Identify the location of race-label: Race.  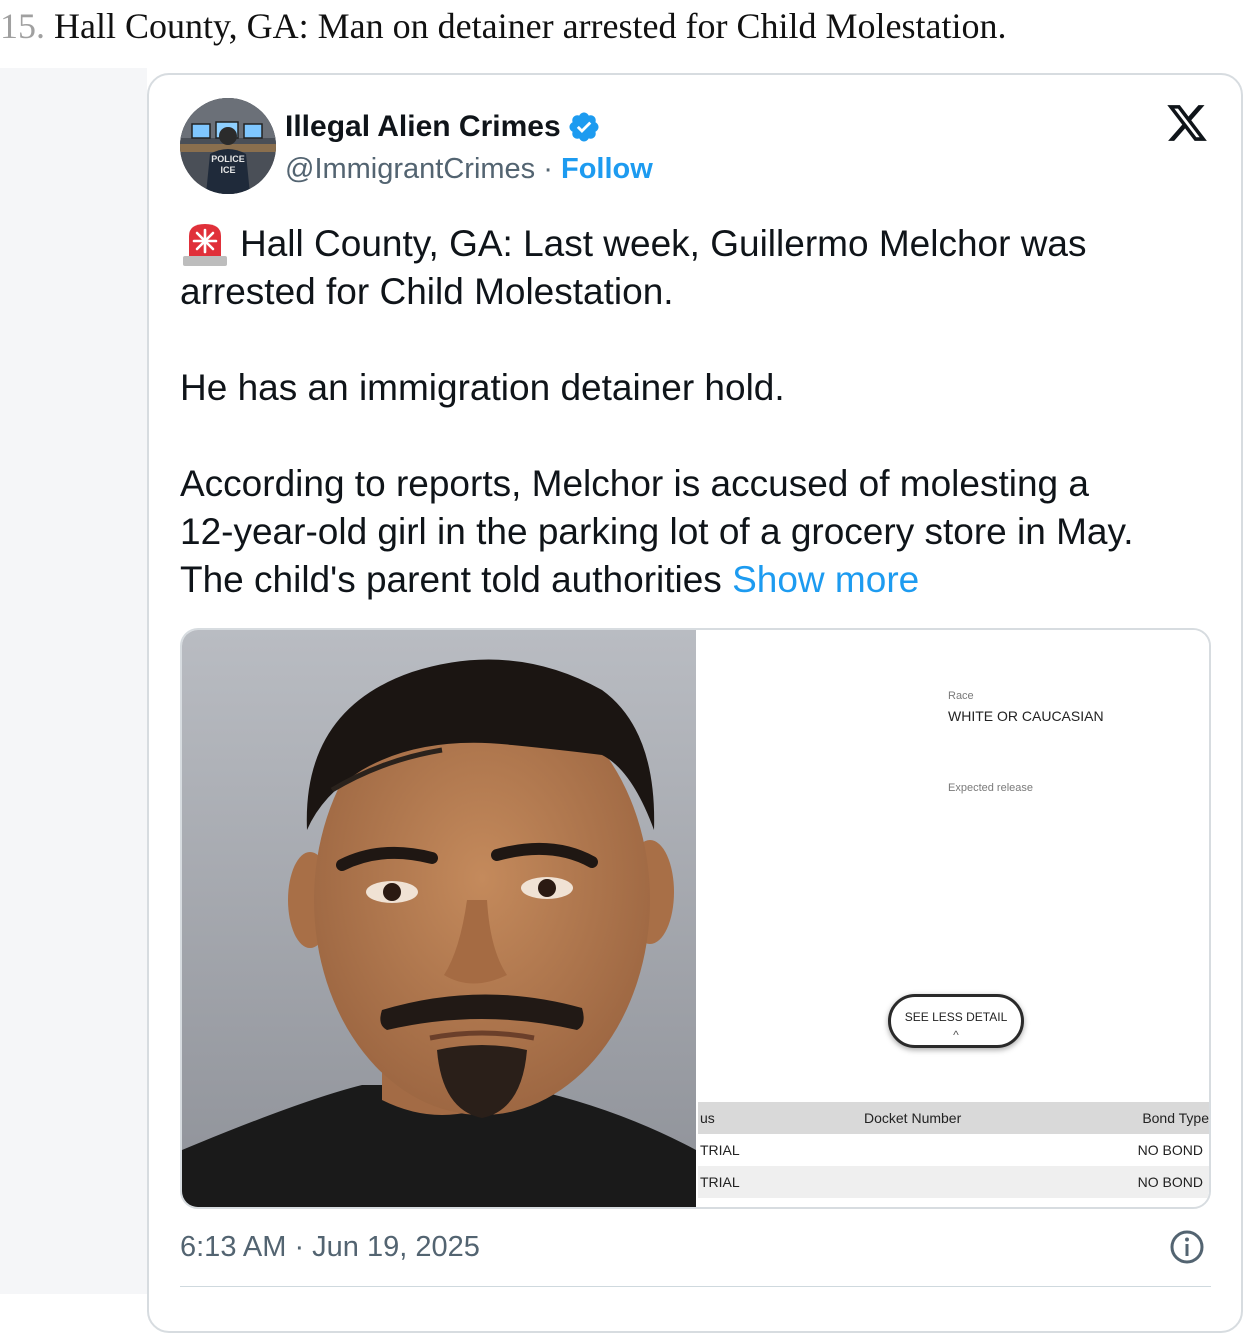
(961, 696).